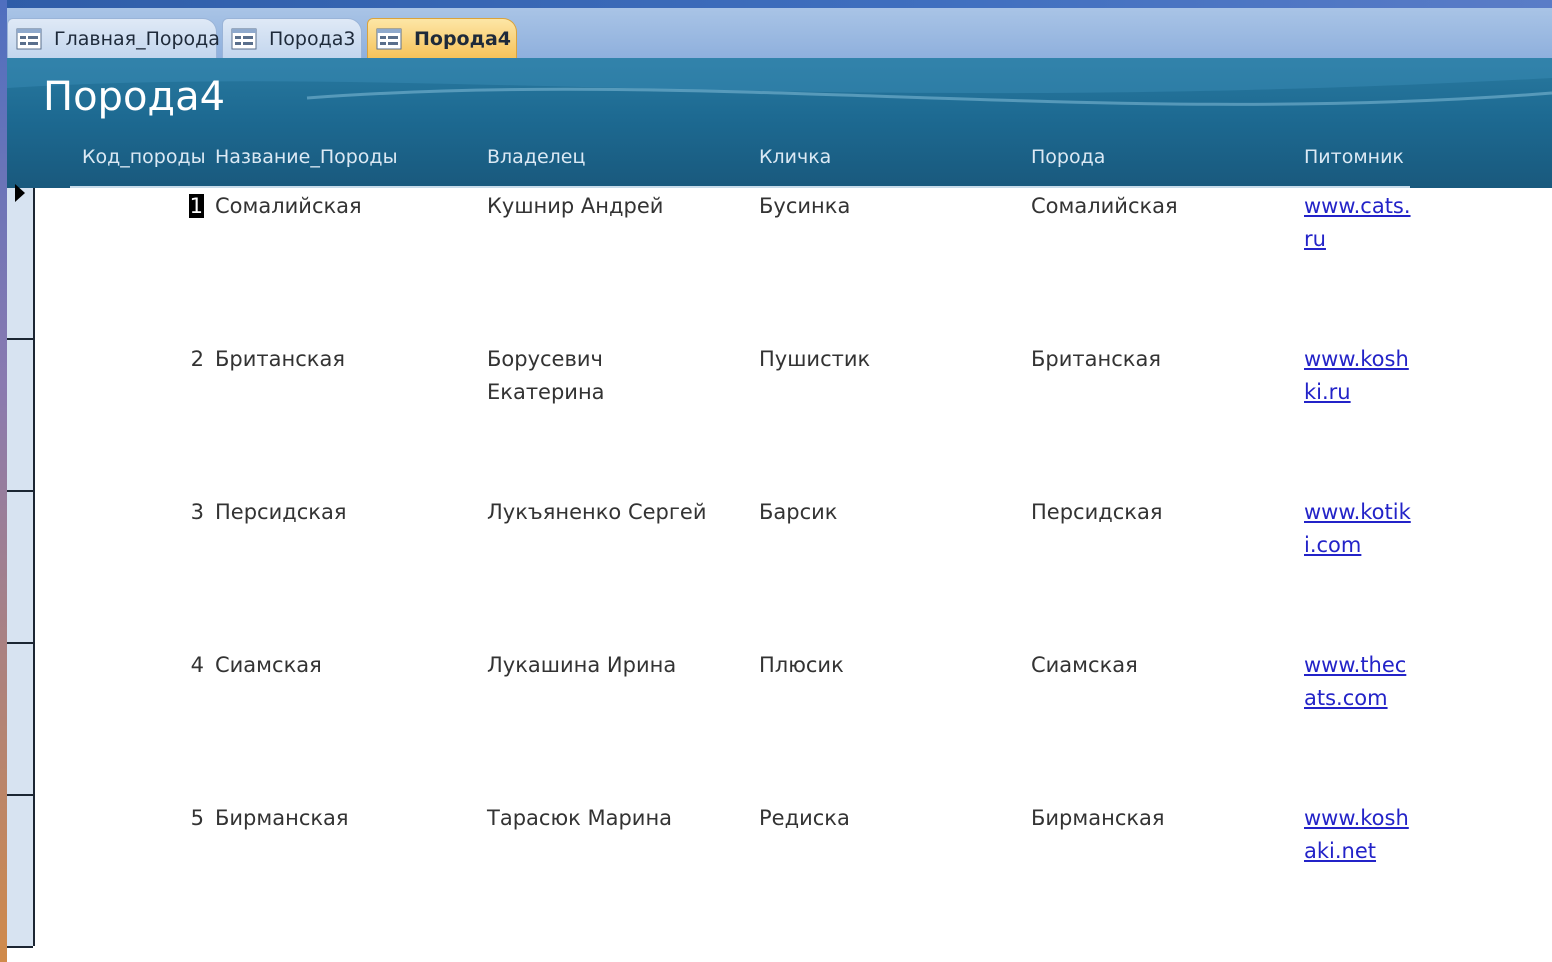  I want to click on tab-poroda3: Порода3, so click(292, 38).